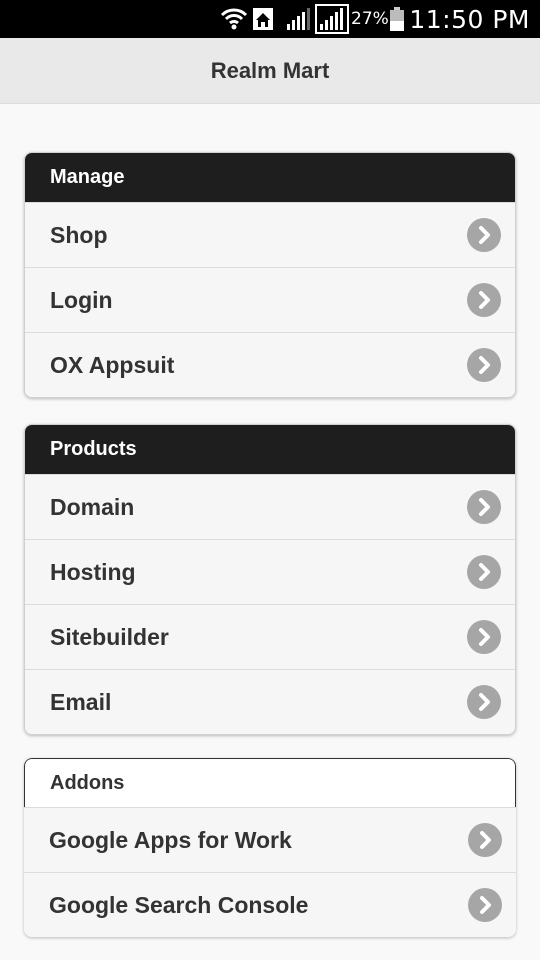 This screenshot has height=960, width=540. I want to click on list-item-hosting: Hosting, so click(270, 571).